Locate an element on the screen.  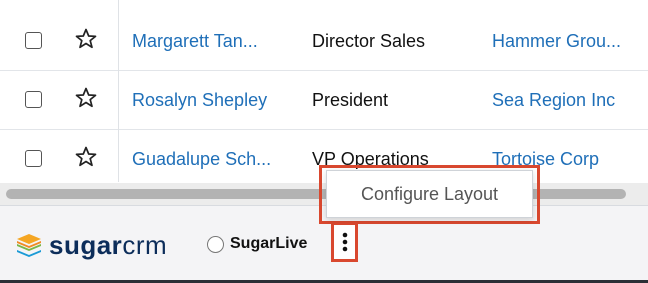
sugarlive-toggle: SugarLive is located at coordinates (257, 244).